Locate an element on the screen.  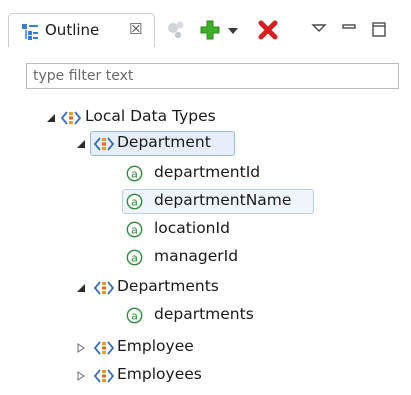
tree-item-departmentid: a departmentId is located at coordinates (205, 174).